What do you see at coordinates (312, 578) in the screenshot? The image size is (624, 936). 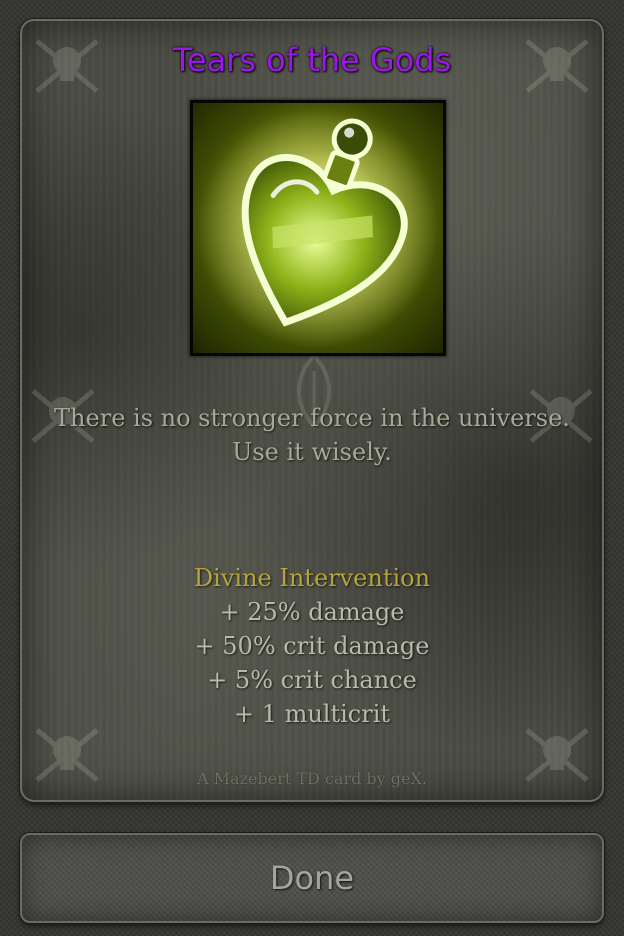 I see `ability-name: Divine Intervention` at bounding box center [312, 578].